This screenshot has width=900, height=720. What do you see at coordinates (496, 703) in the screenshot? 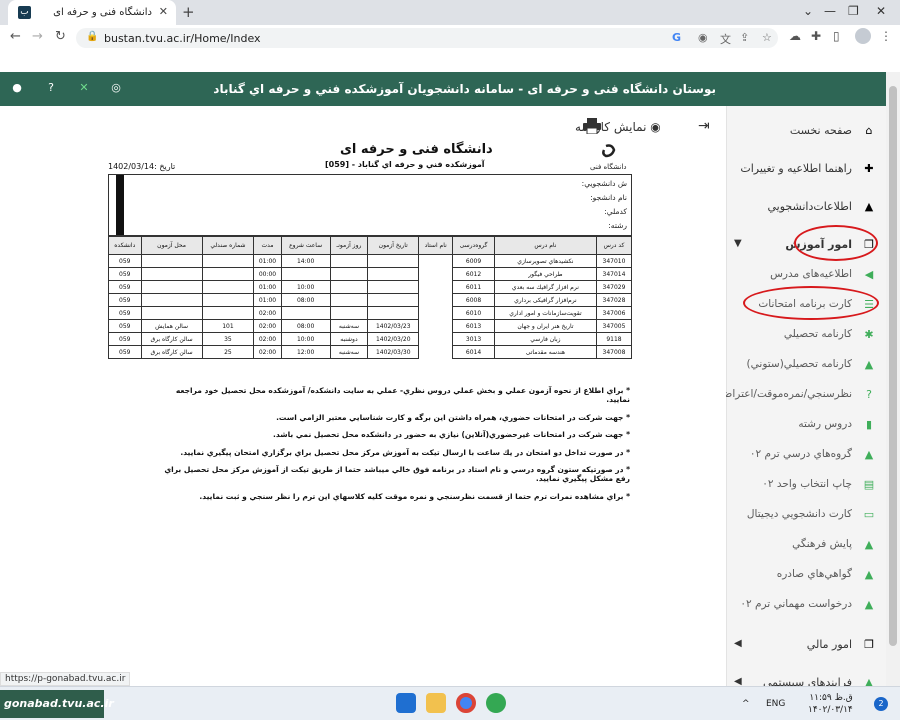
I see `app-icon` at bounding box center [496, 703].